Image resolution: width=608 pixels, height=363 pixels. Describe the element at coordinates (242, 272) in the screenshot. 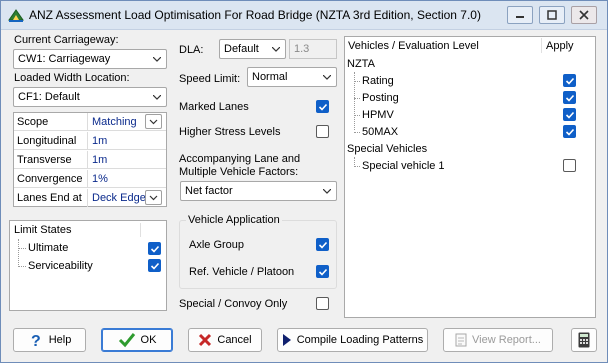

I see `ref-vehicle-label: Ref. Vehicle / Platoon` at that location.